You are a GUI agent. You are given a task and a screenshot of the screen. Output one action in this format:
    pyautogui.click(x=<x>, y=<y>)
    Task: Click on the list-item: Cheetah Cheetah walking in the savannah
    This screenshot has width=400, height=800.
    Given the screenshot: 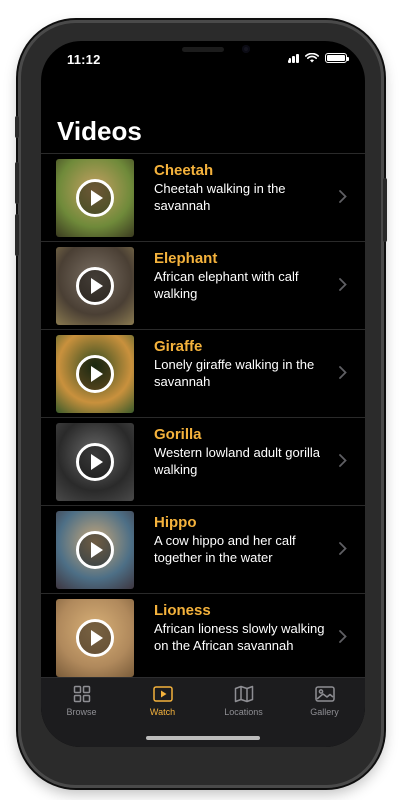 What is the action you would take?
    pyautogui.click(x=203, y=197)
    